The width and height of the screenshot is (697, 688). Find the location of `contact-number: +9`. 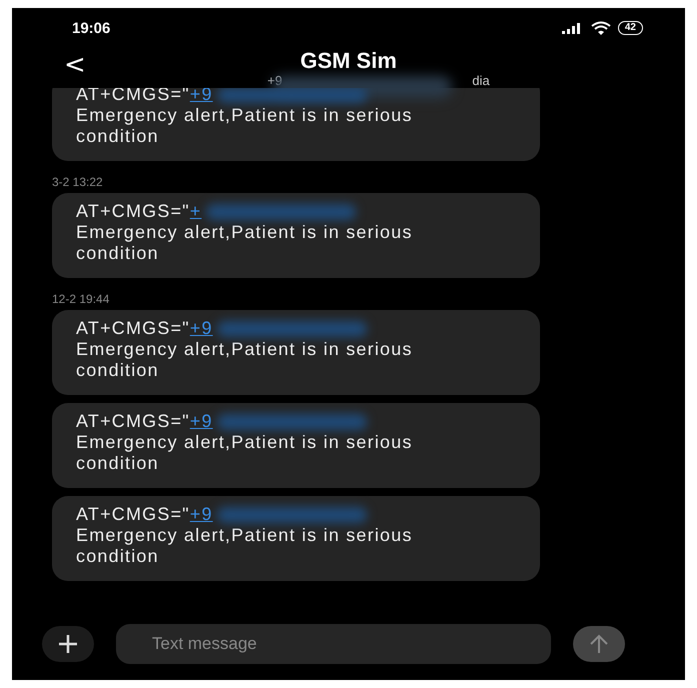

contact-number: +9 is located at coordinates (274, 81).